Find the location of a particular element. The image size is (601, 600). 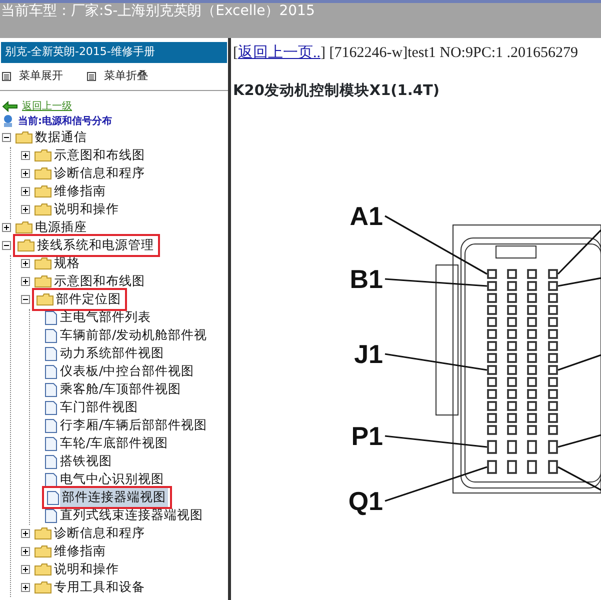

tree-item: 规格 is located at coordinates (67, 263).